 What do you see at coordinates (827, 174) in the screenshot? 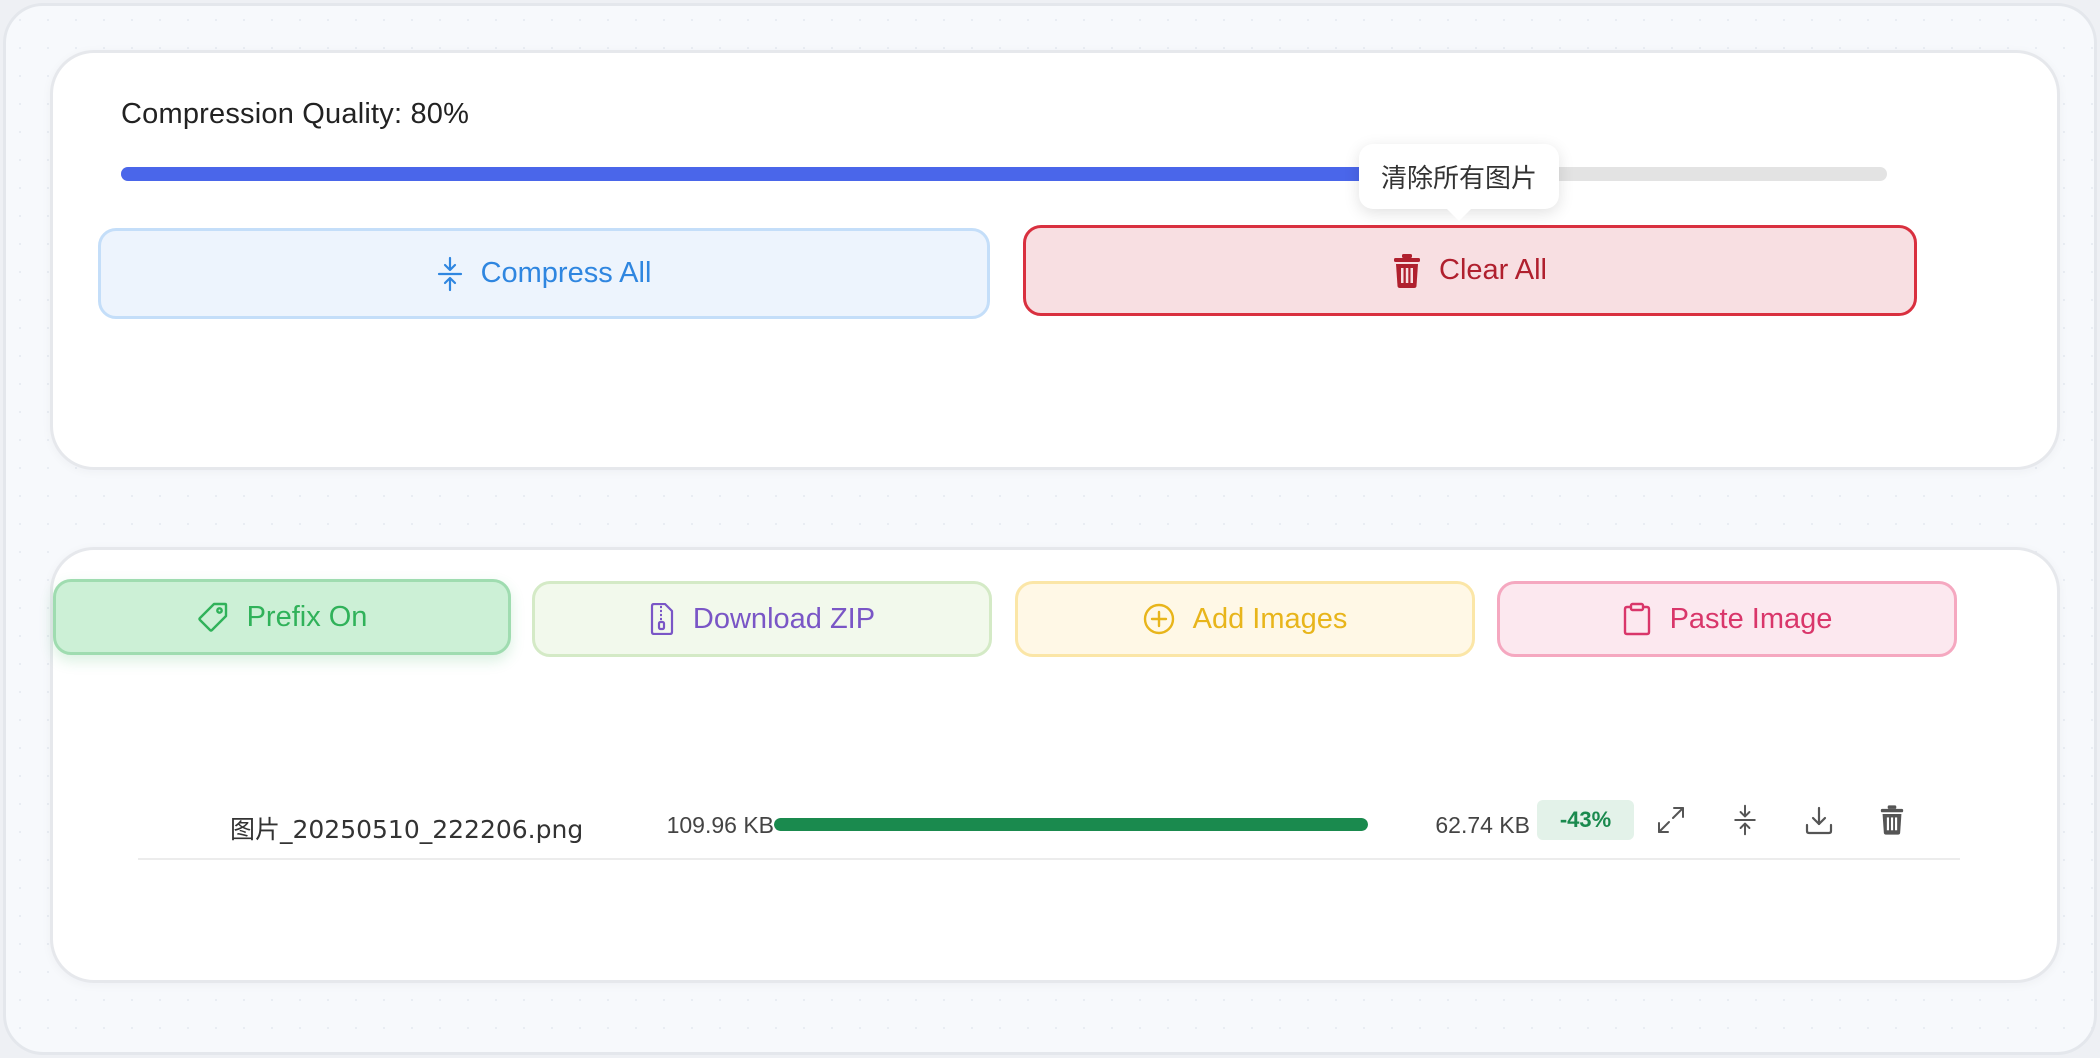
I see `quality-slider-fill` at bounding box center [827, 174].